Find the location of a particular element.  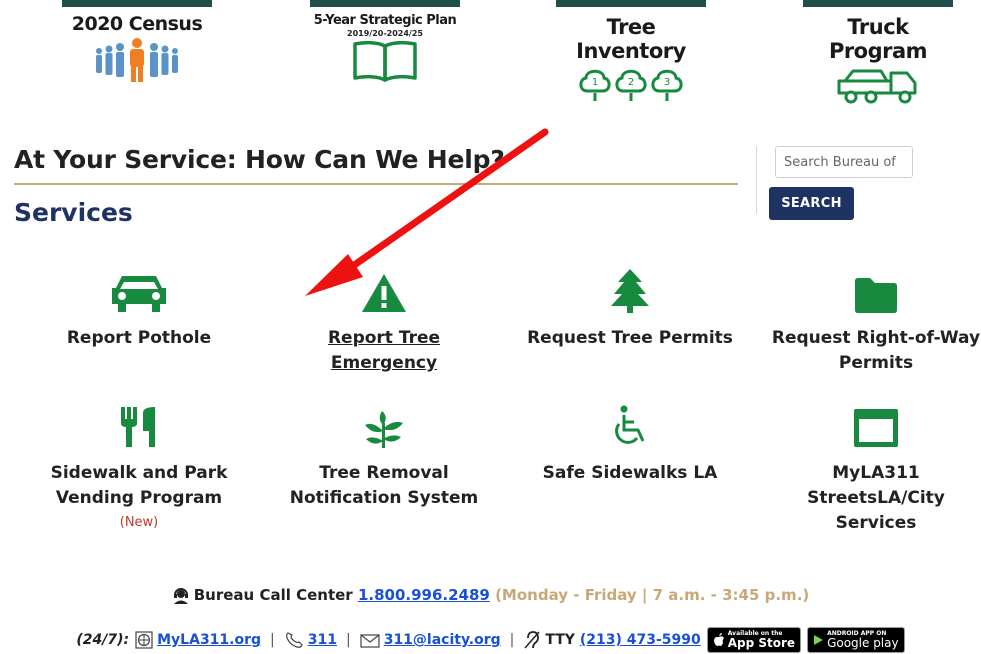

search-button: SEARCH is located at coordinates (811, 203).